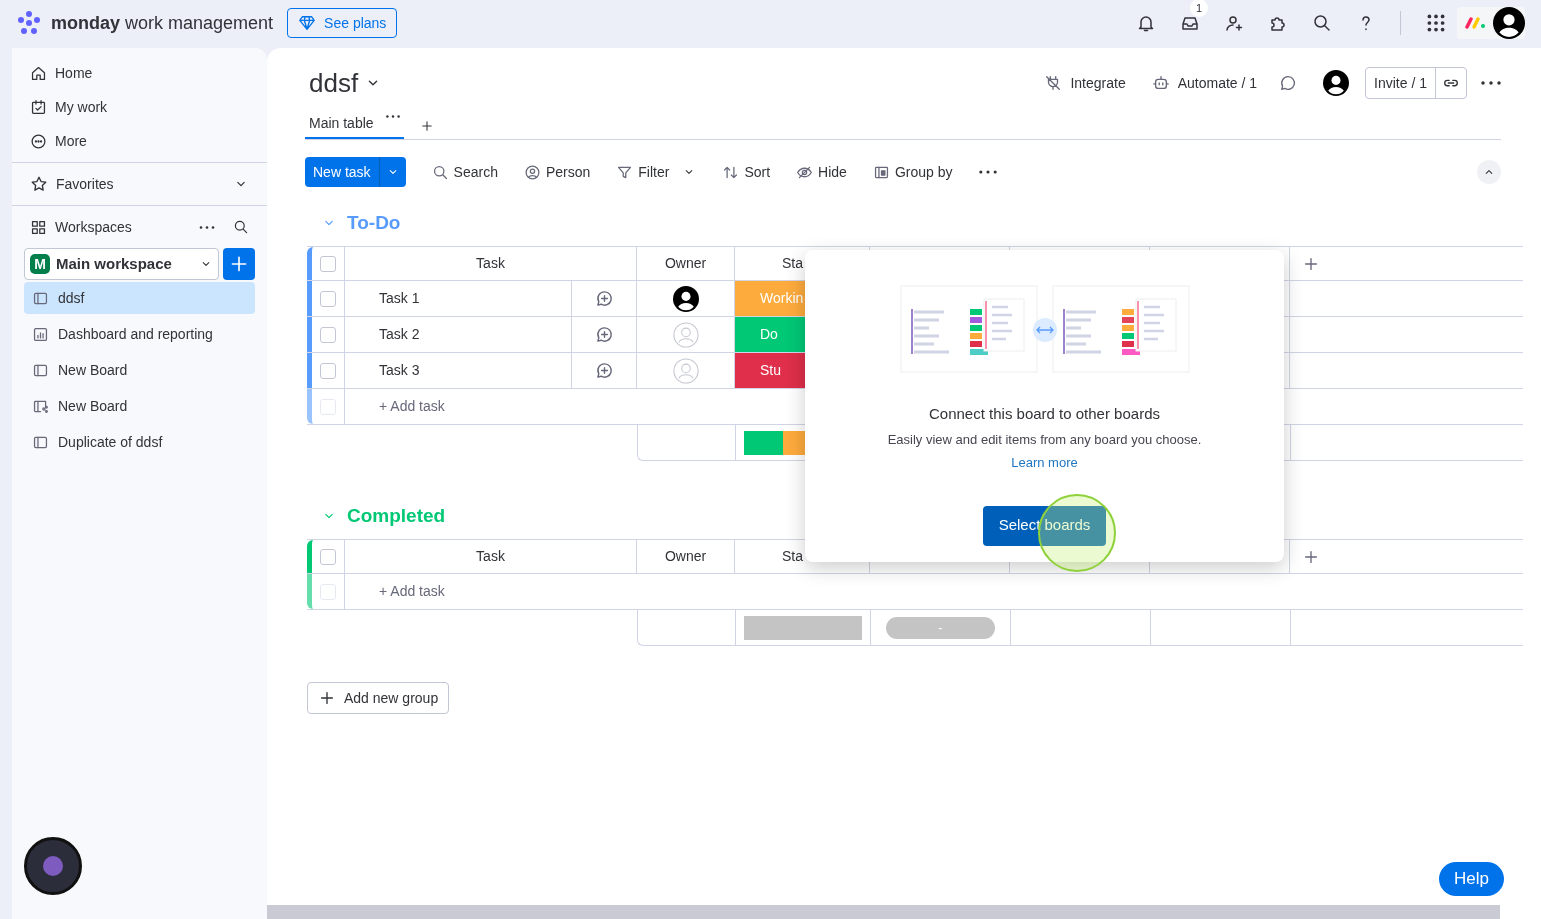 The image size is (1541, 919). Describe the element at coordinates (139, 141) in the screenshot. I see `nav-item: More` at that location.